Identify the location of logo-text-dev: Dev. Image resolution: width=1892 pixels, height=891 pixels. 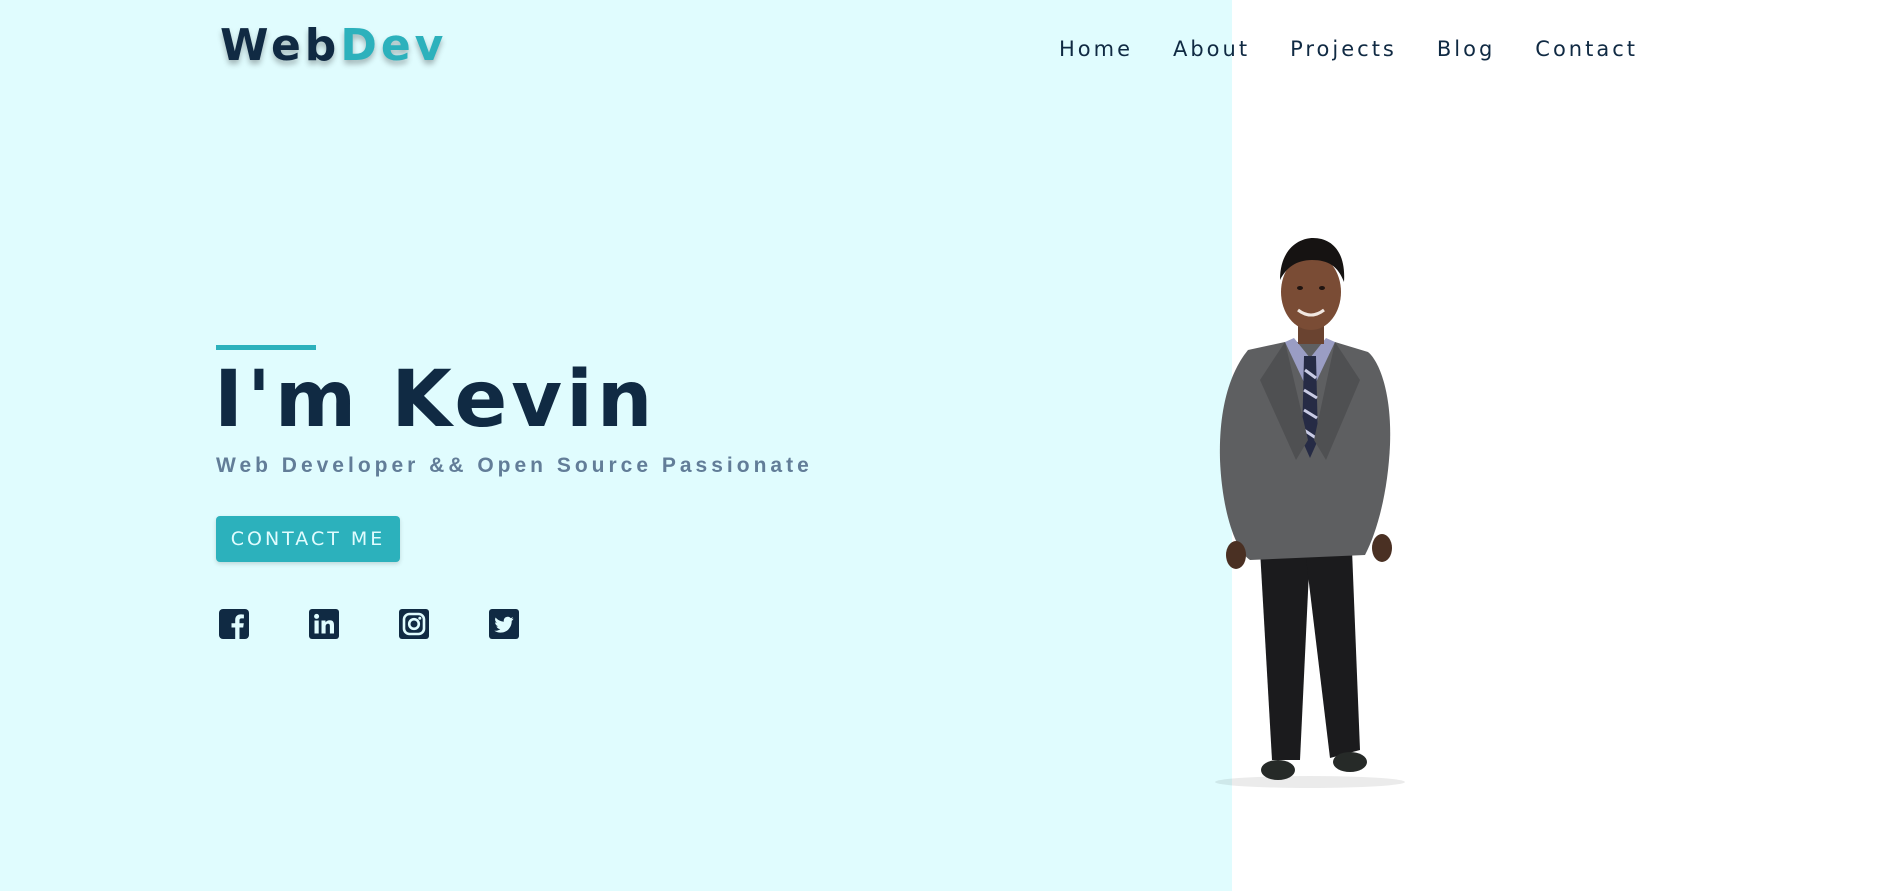
(394, 45).